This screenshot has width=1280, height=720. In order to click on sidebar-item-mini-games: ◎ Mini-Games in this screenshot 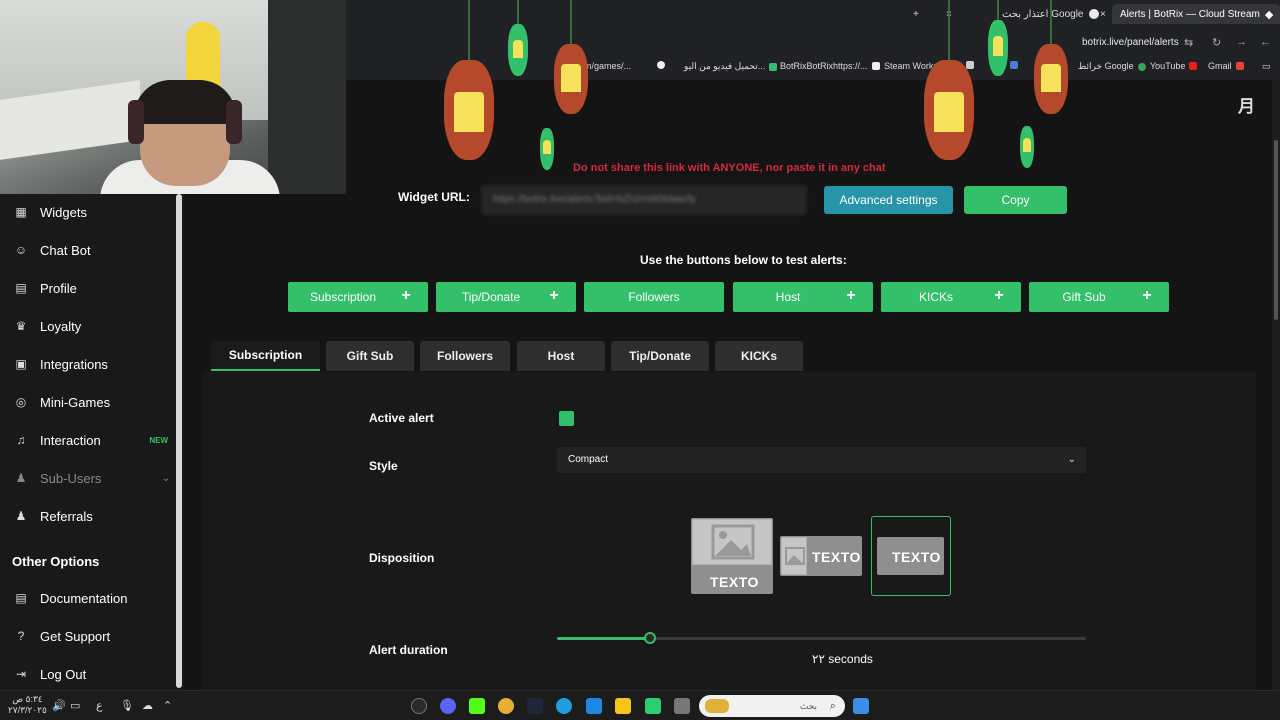, I will do `click(92, 402)`.